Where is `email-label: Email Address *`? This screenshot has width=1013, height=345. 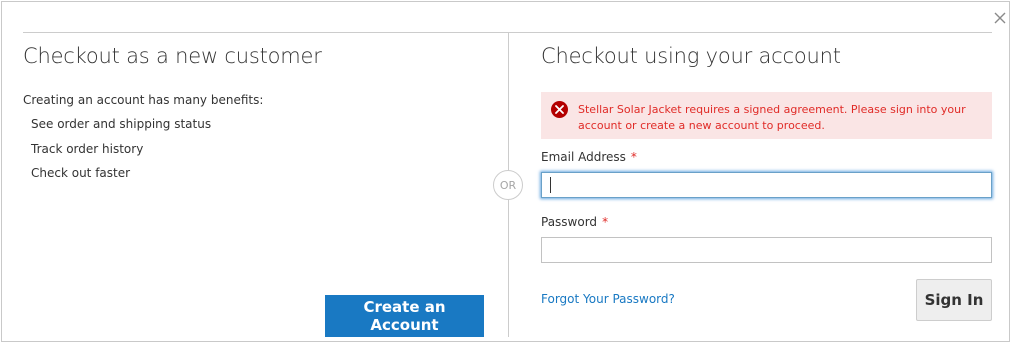
email-label: Email Address * is located at coordinates (589, 157).